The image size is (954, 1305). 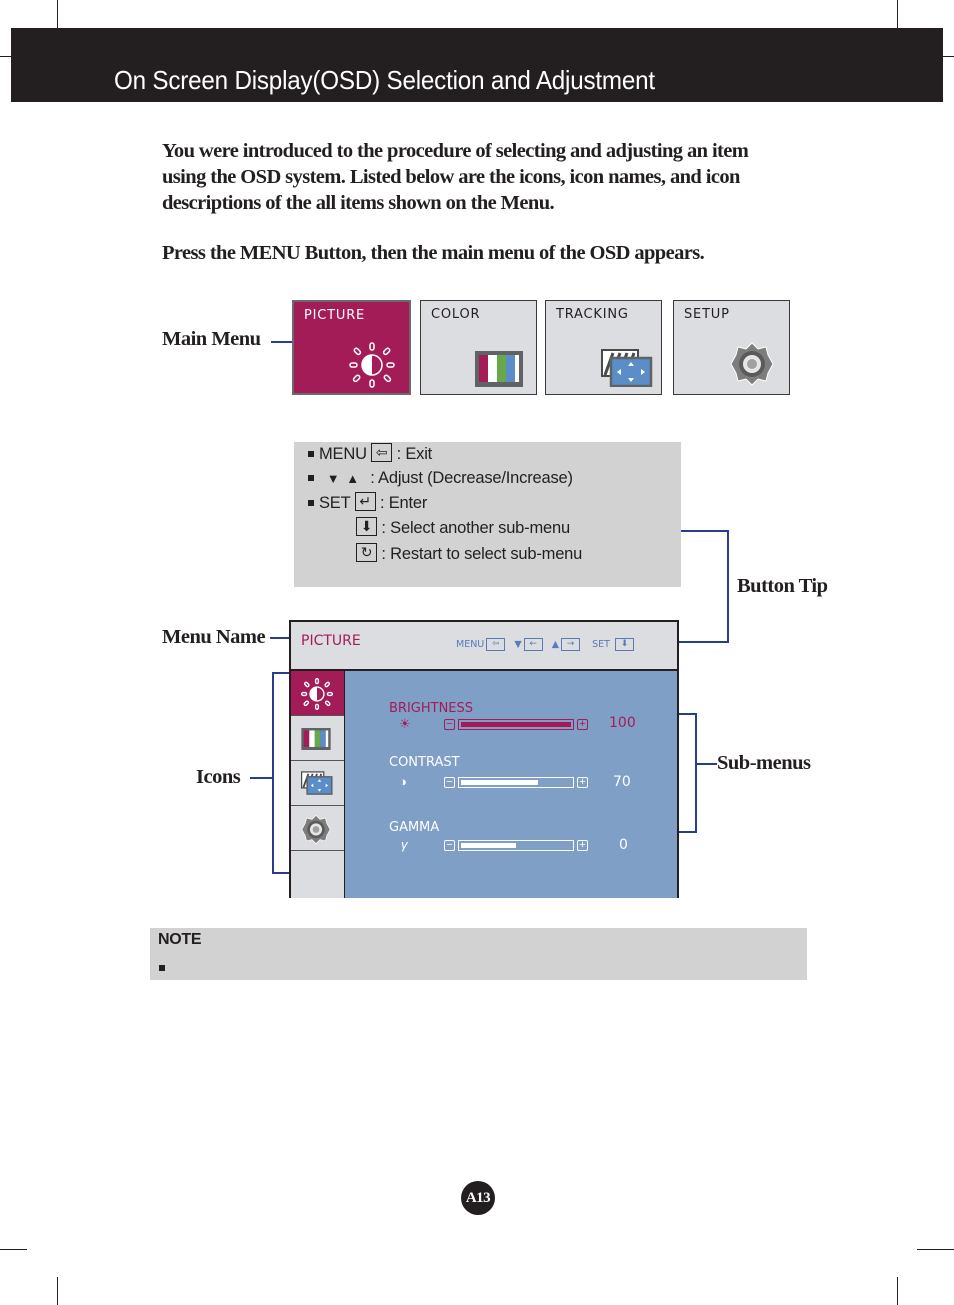 I want to click on main-menu-callout: Main Menu, so click(x=211, y=339).